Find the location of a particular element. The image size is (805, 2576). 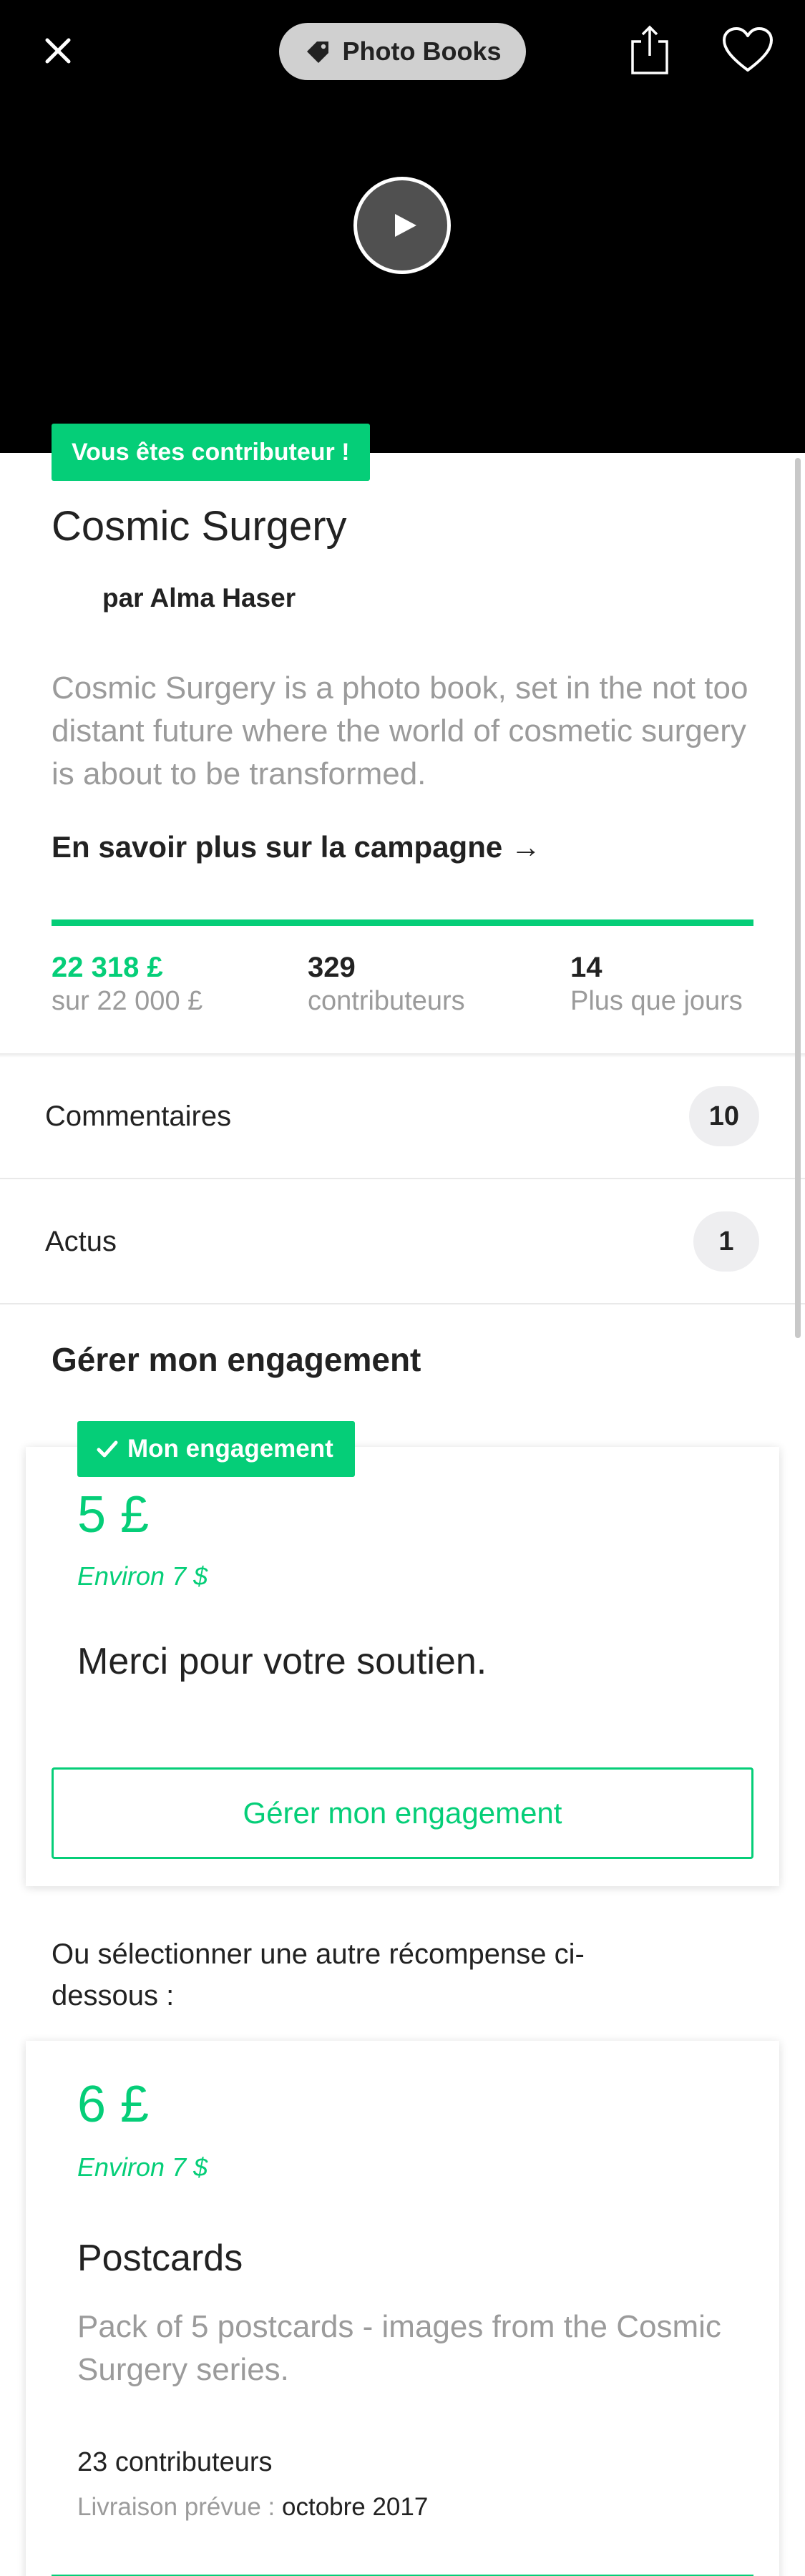

reward-title: Postcards is located at coordinates (160, 2258).